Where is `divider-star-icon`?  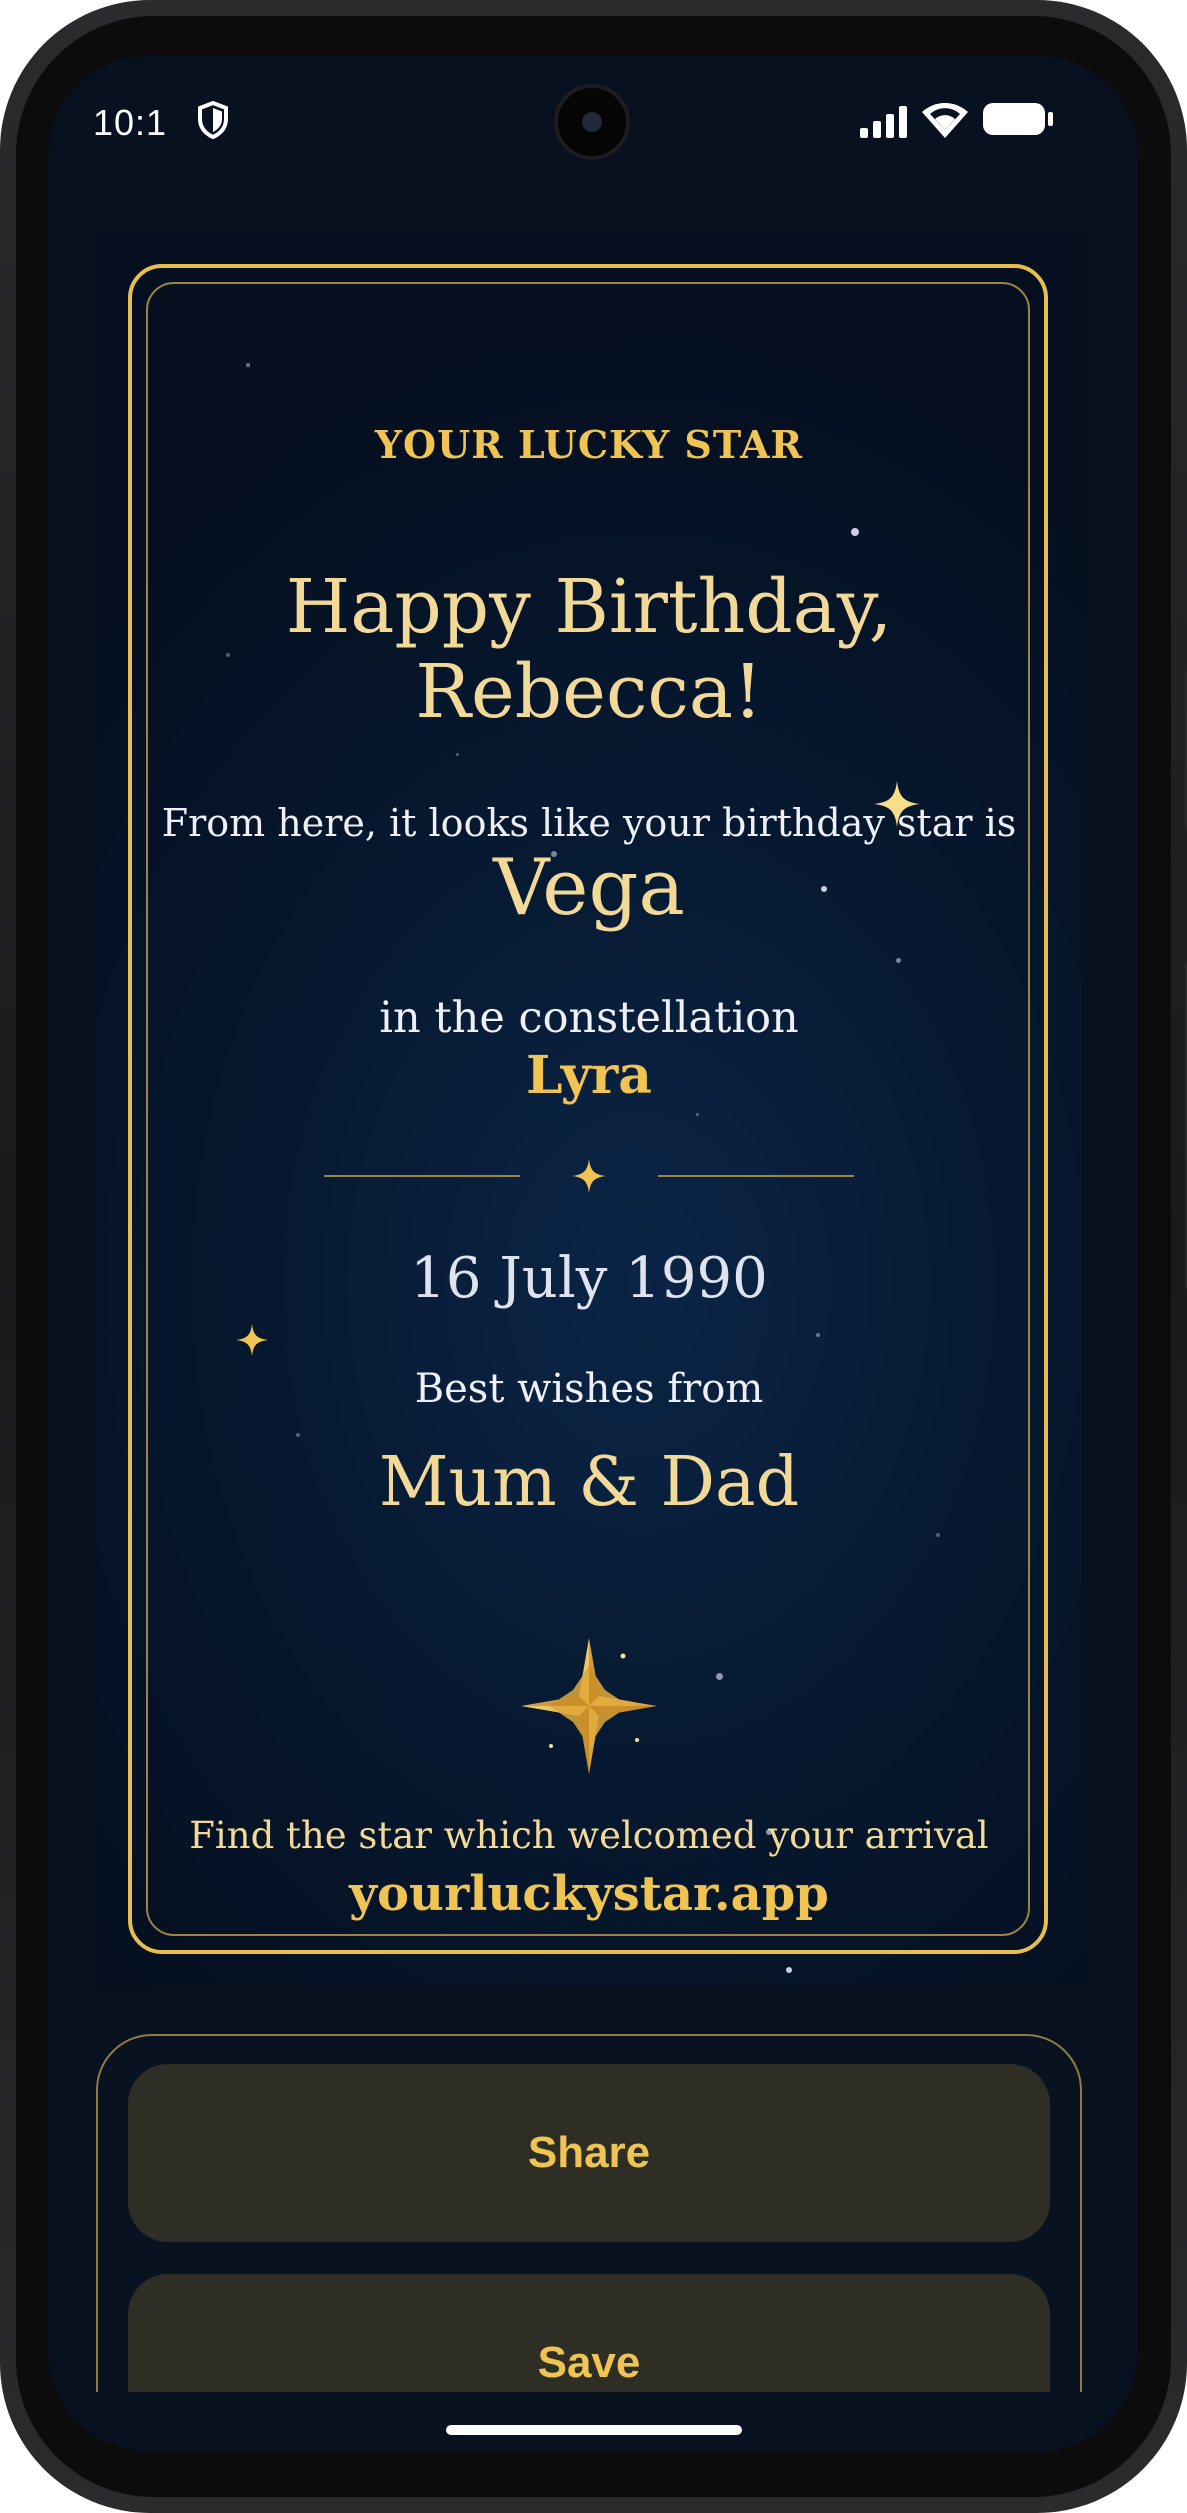 divider-star-icon is located at coordinates (589, 1176).